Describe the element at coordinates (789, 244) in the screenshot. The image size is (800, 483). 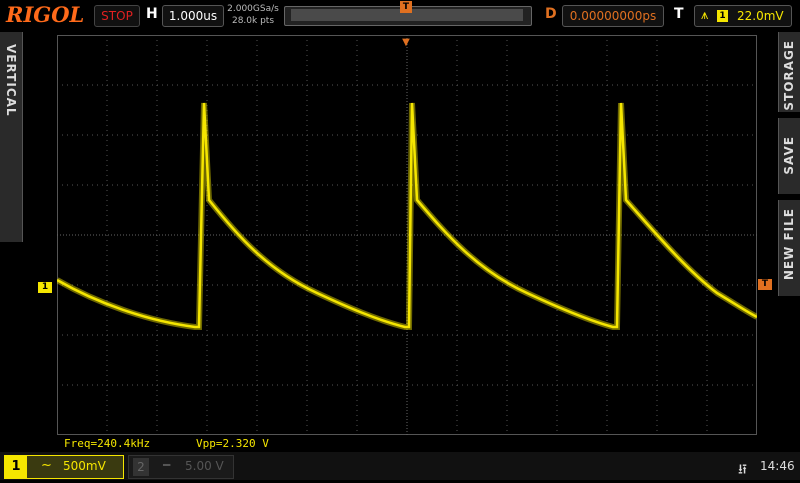
I see `new-file-tab-label: NEW FILE` at that location.